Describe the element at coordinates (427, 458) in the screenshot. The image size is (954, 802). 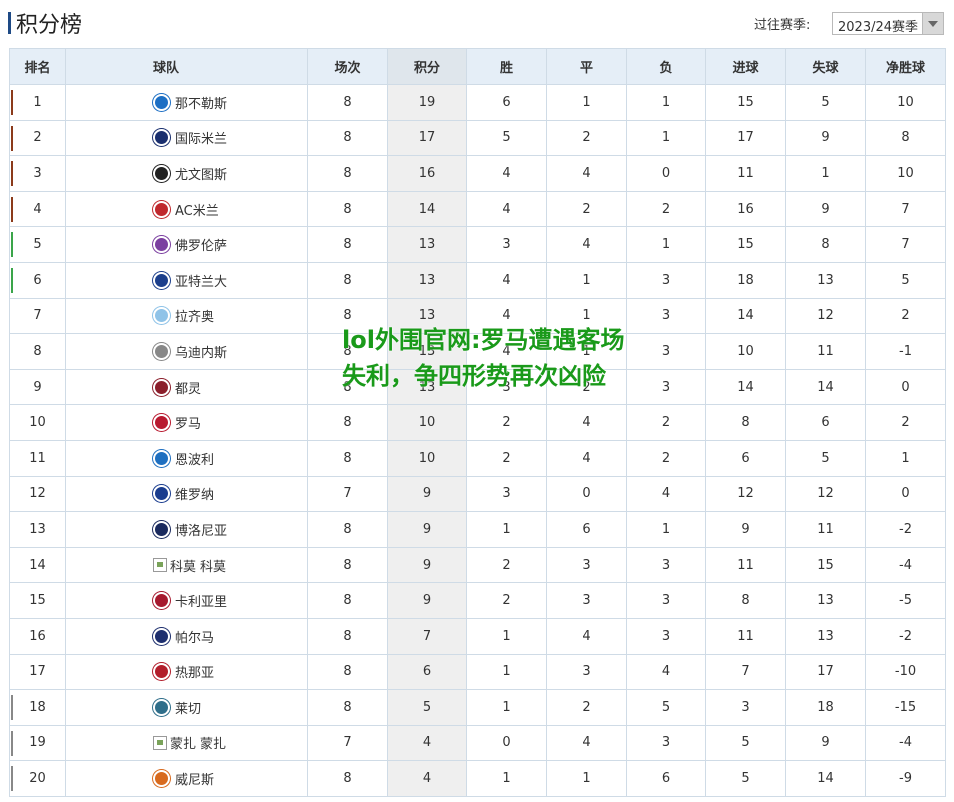
I see `points-cell: 10` at that location.